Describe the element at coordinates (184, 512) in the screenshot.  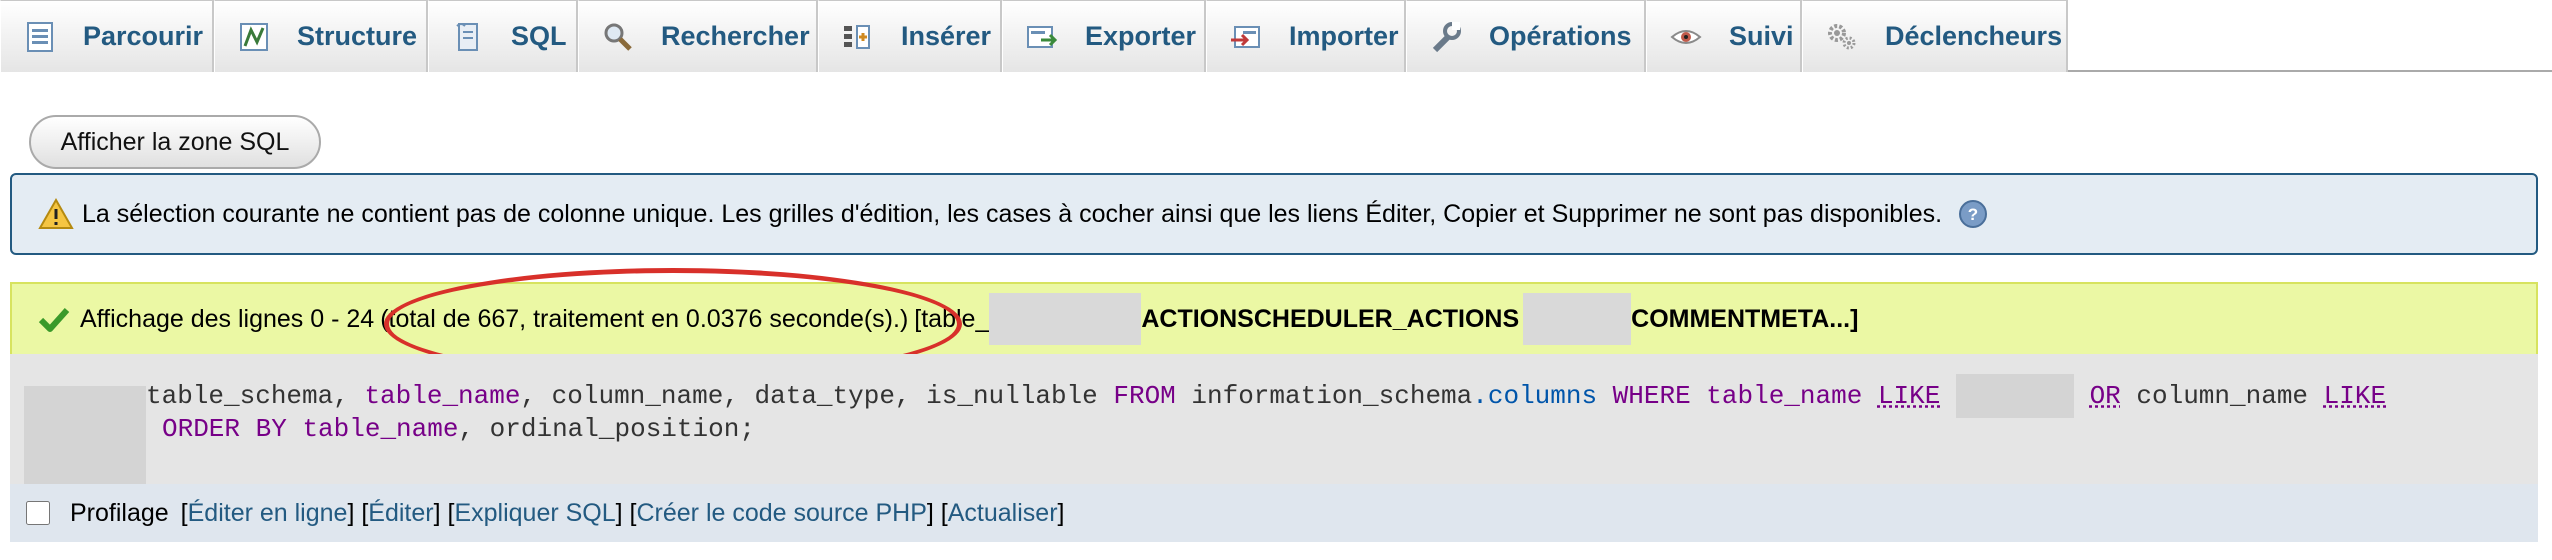
I see `bracket: [` at that location.